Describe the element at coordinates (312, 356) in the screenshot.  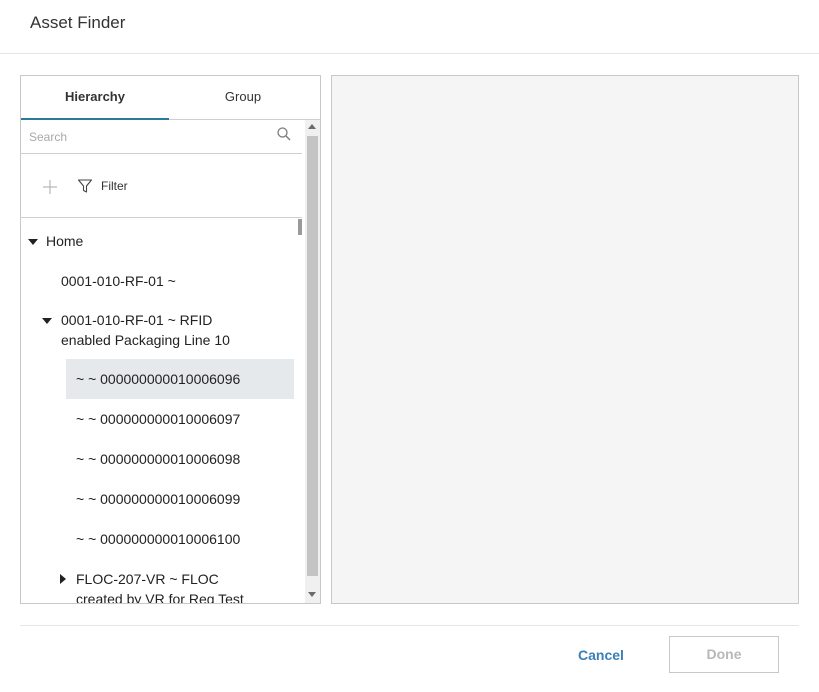
I see `scrollbar-thumb` at that location.